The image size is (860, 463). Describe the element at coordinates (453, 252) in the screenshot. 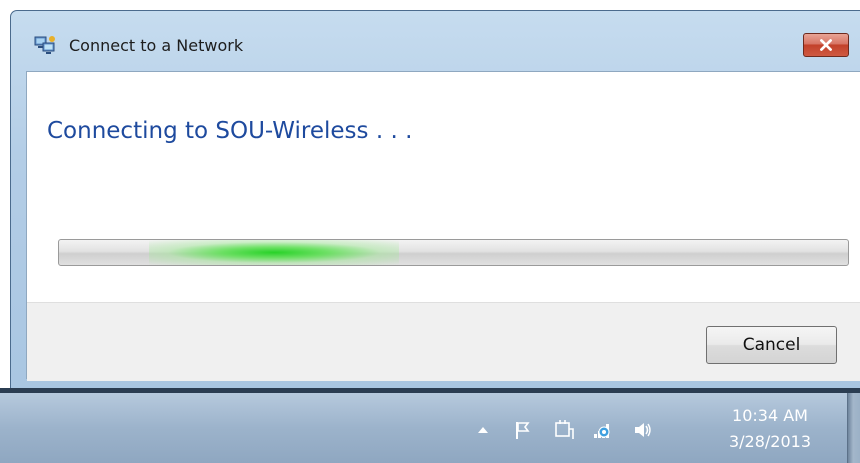

I see `connection-progress-bar` at that location.